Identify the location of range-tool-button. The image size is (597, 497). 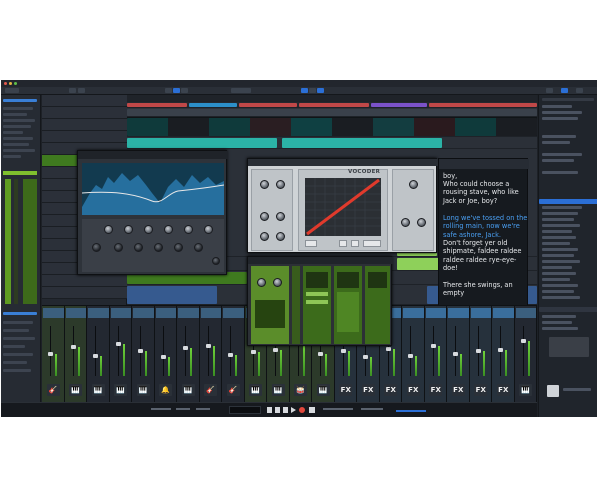
(81, 90).